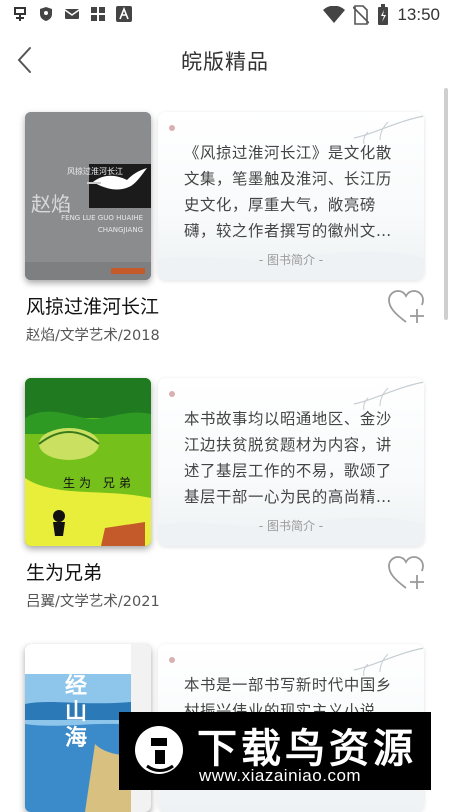  Describe the element at coordinates (20, 14) in the screenshot. I see `app-logo-icon` at that location.